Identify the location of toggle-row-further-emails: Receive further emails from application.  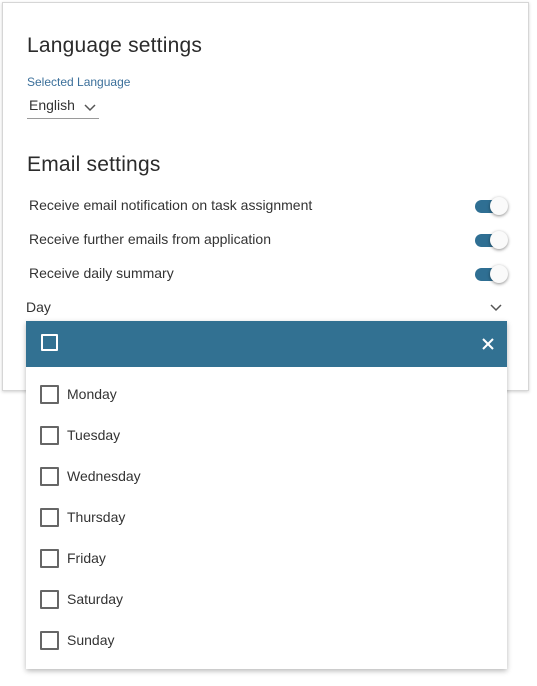
(269, 240).